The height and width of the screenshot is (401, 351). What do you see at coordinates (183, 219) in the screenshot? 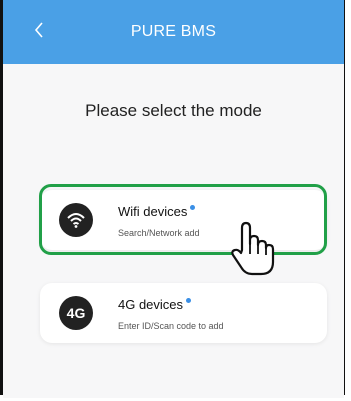
I see `selection-highlight` at bounding box center [183, 219].